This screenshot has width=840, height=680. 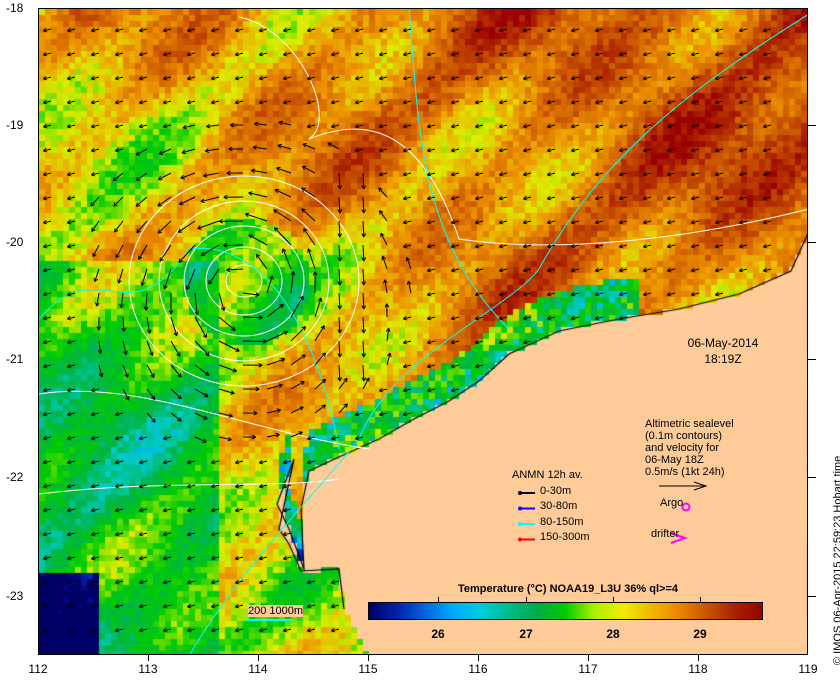 I want to click on colorbar-label: 26, so click(x=438, y=634).